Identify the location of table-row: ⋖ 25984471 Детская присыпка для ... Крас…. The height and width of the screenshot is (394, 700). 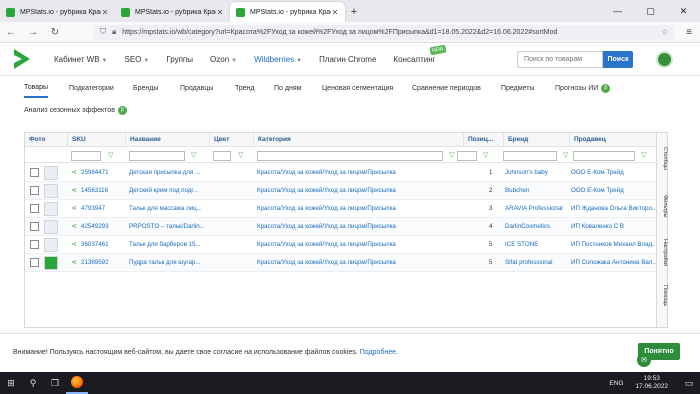
(341, 173).